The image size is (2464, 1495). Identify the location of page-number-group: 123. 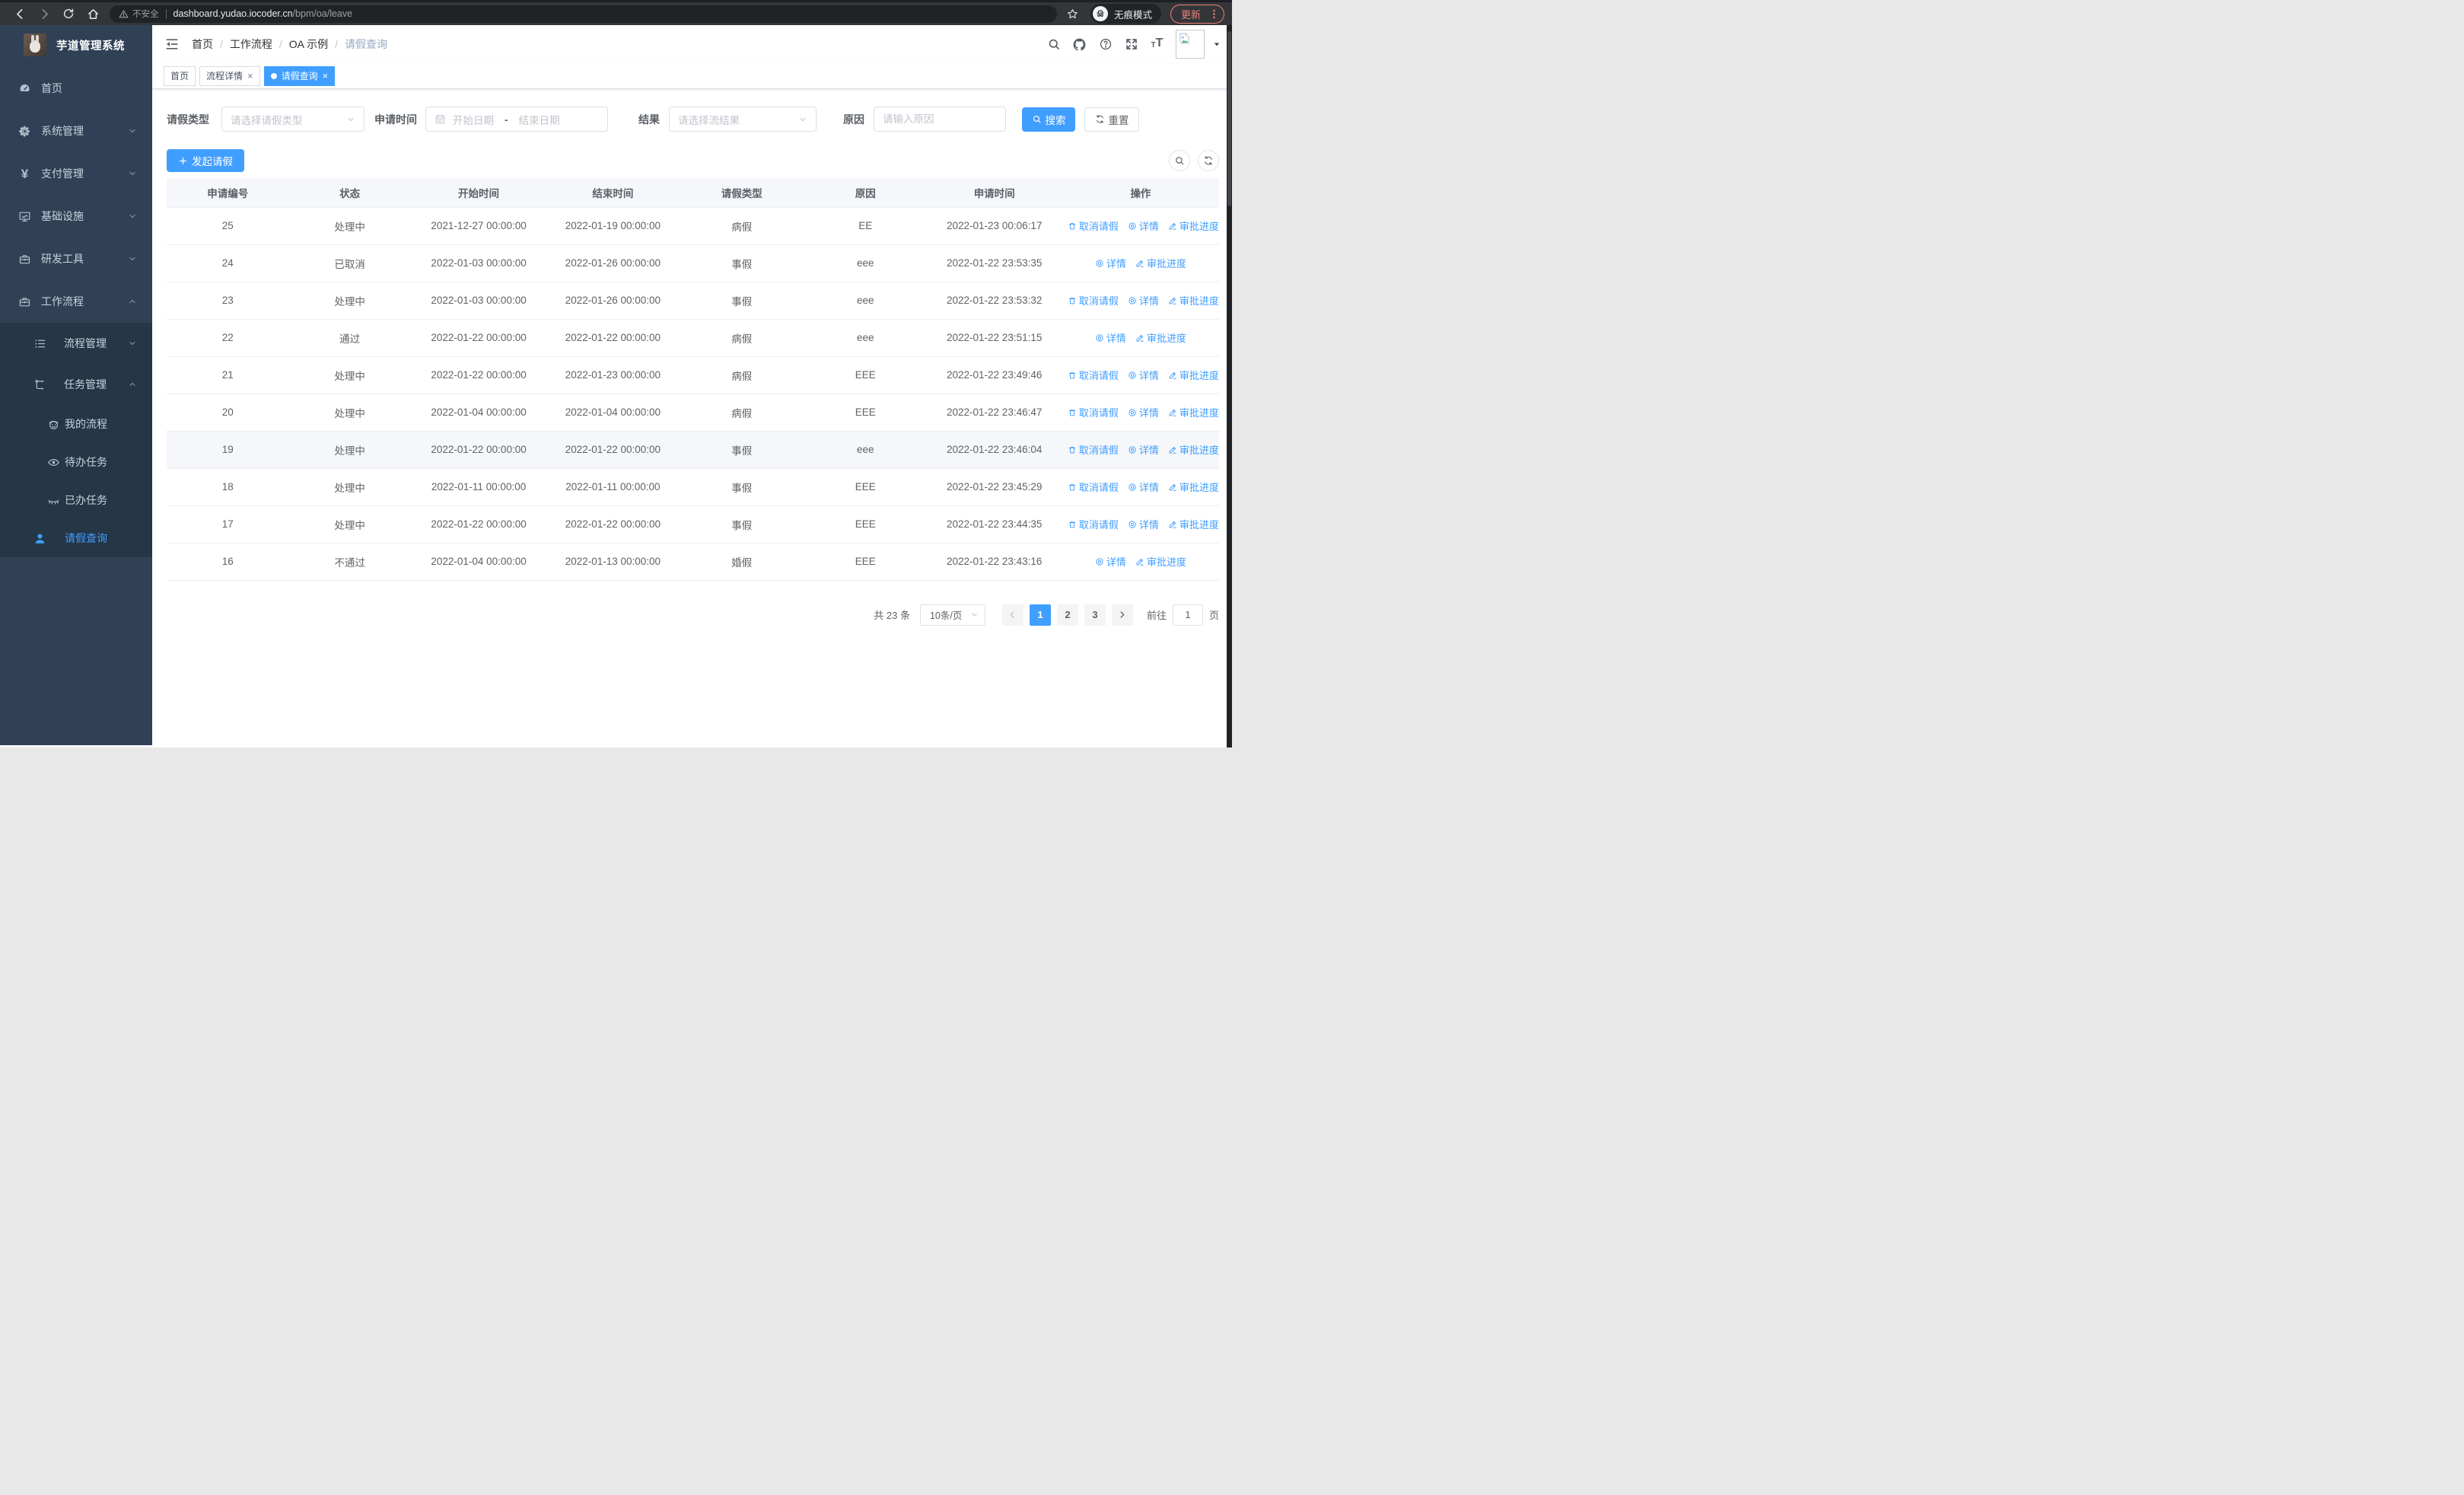
(1068, 615).